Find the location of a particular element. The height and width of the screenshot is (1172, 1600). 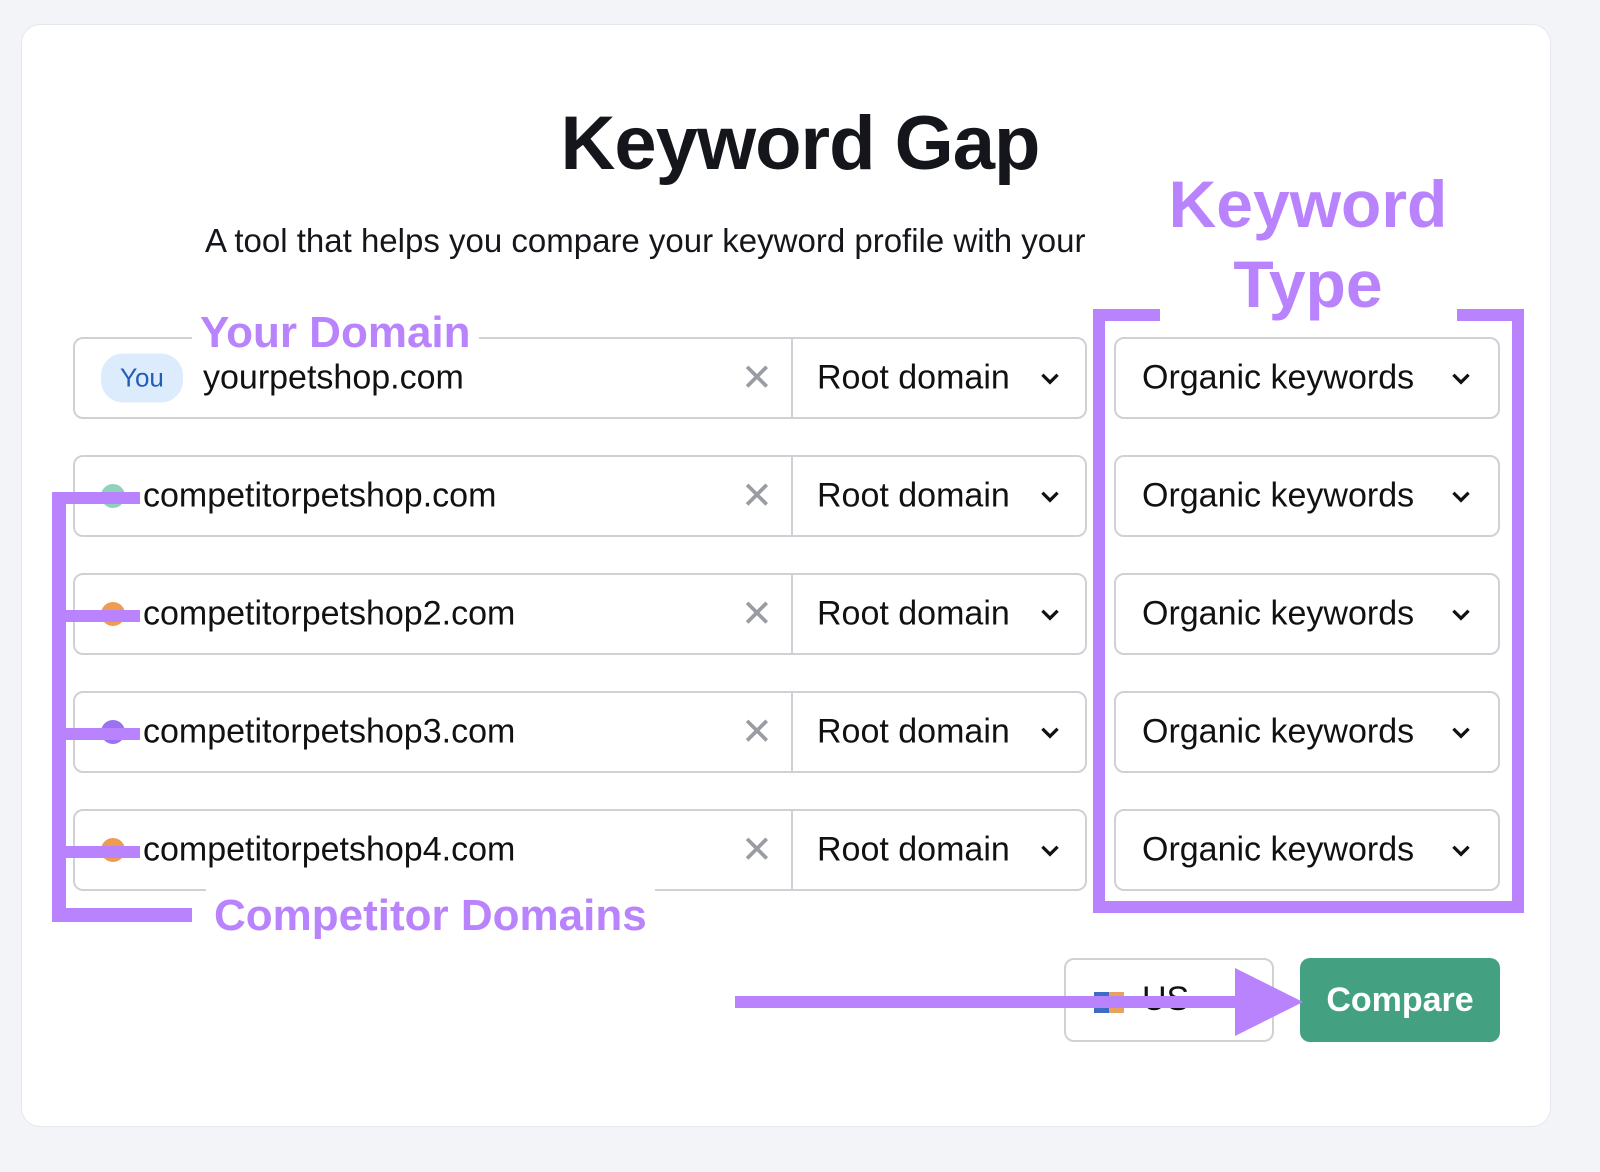

domain-row-competitor: competitorpetshop3.com ✕ Root domain is located at coordinates (580, 732).